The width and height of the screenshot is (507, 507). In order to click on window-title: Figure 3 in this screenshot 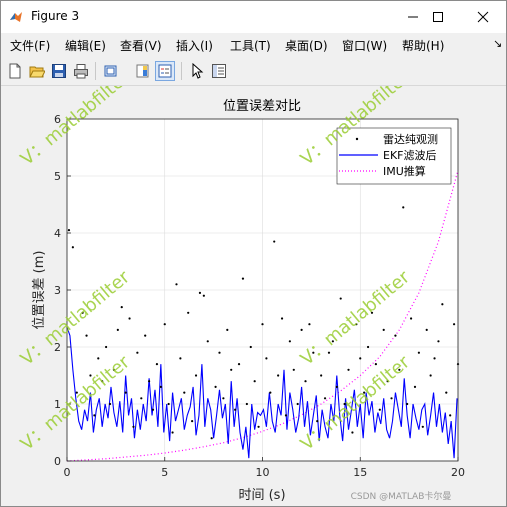, I will do `click(55, 16)`.